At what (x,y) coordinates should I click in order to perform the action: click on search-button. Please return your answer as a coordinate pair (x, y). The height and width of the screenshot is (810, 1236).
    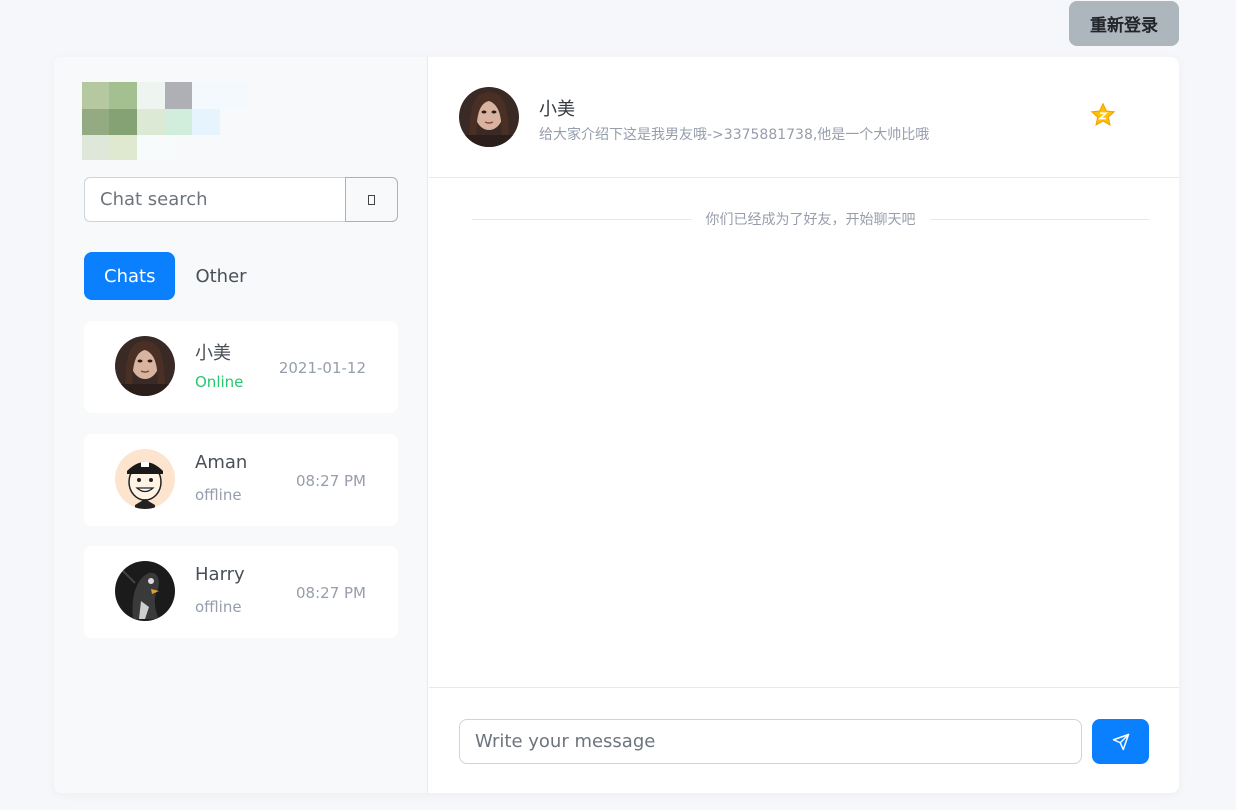
    Looking at the image, I should click on (371, 199).